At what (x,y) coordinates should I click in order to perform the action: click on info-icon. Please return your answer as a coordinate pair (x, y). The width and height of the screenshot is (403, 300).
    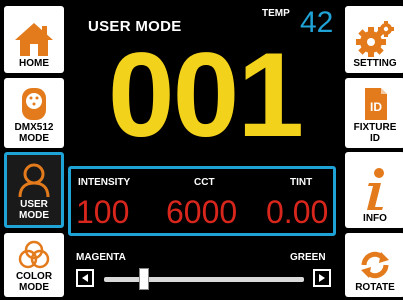
    Looking at the image, I should click on (375, 189).